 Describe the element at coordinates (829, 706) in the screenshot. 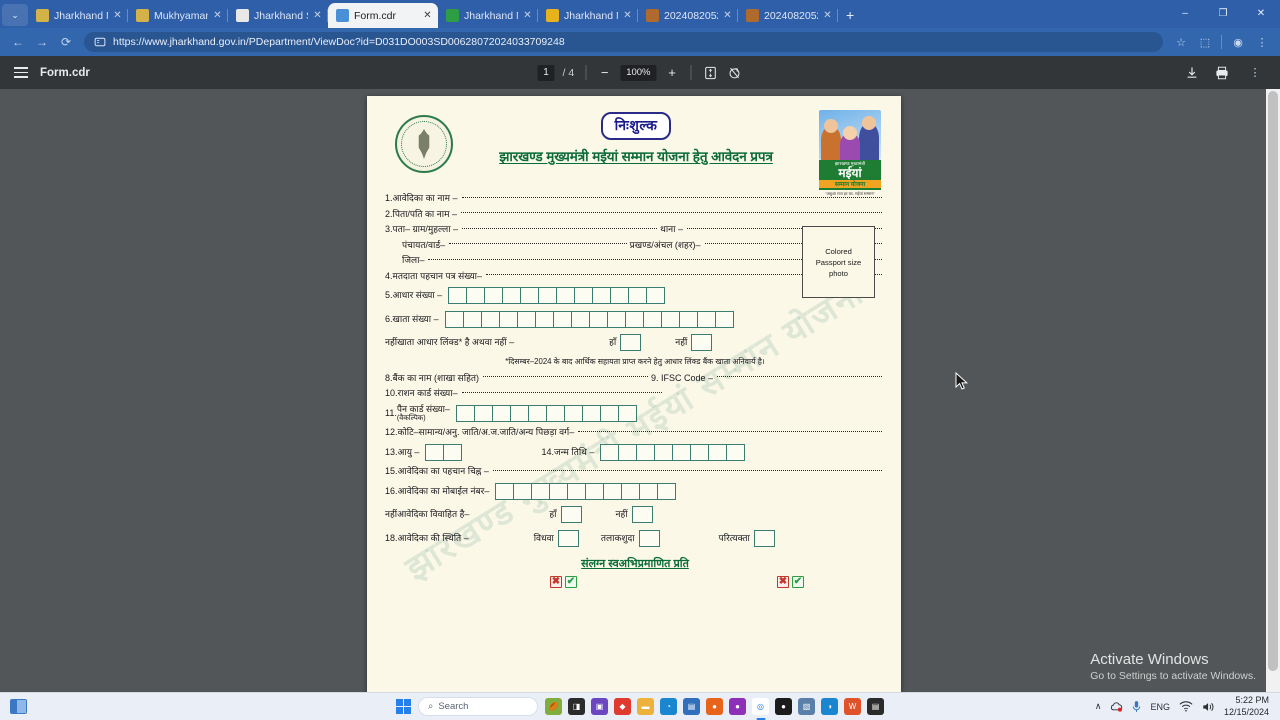

I see `compass-app-icon: ◑` at that location.